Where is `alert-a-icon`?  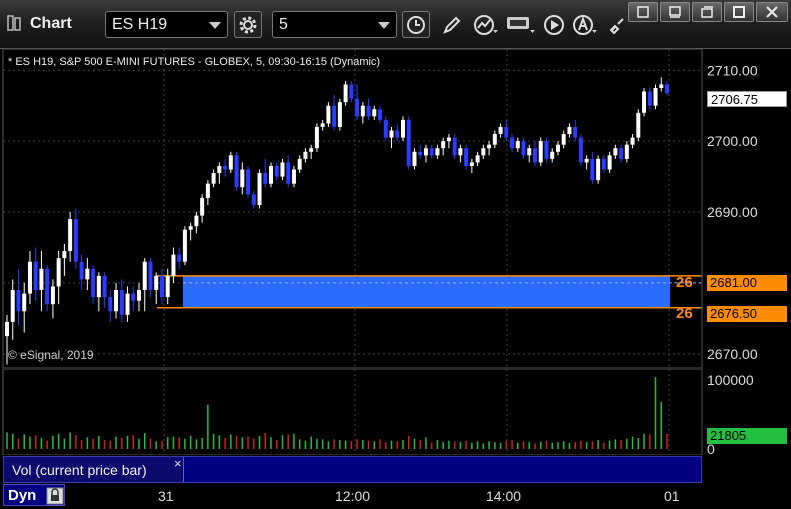
alert-a-icon is located at coordinates (585, 24).